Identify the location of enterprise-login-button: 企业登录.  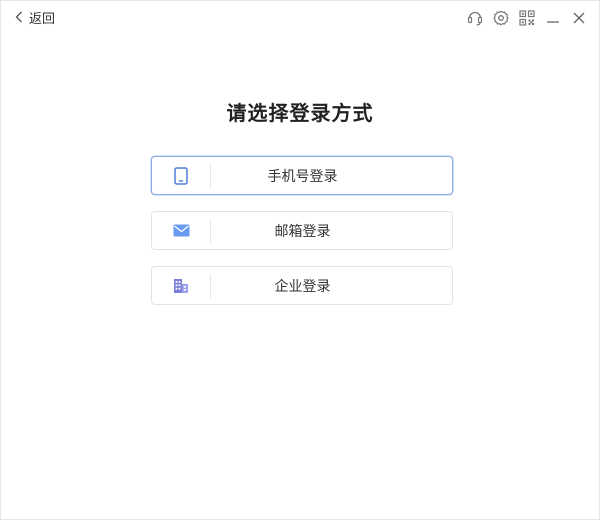
(302, 285).